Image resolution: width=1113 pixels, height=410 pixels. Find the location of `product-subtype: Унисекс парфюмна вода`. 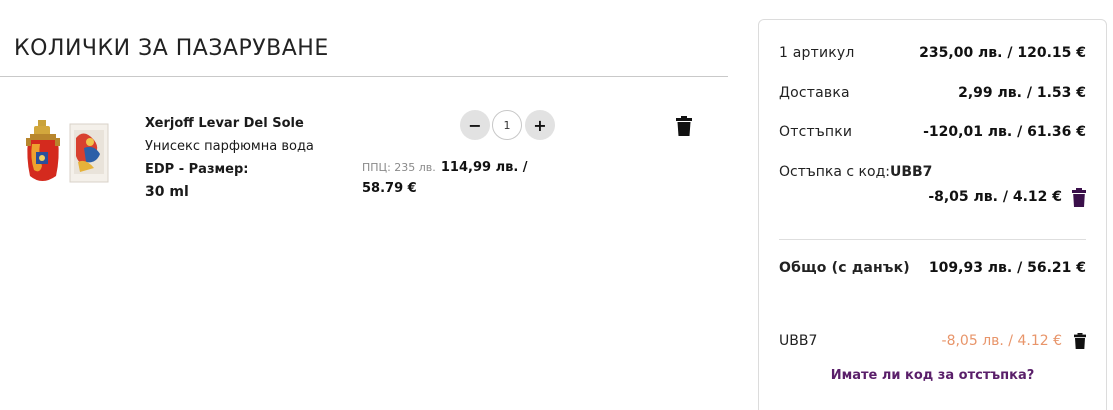

product-subtype: Унисекс парфюмна вода is located at coordinates (229, 146).